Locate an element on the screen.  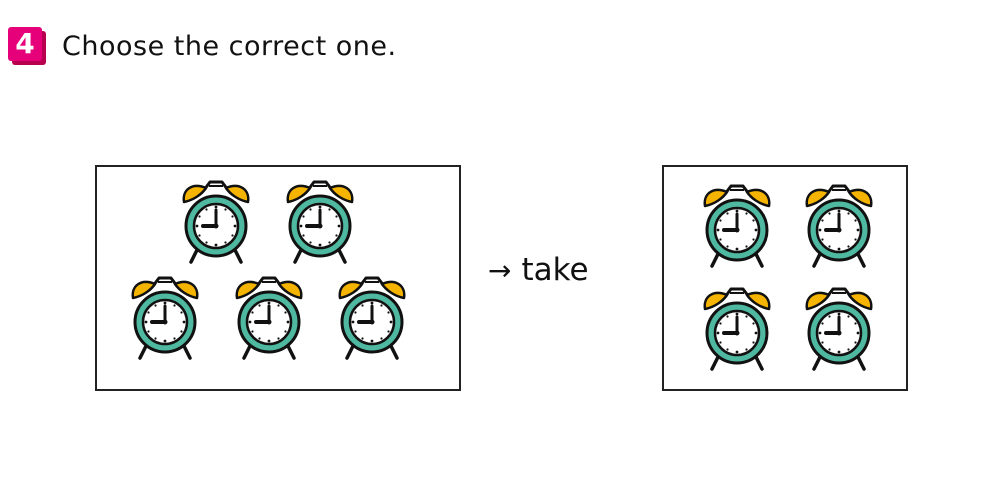
question-number-badge: 4 is located at coordinates (27, 46).